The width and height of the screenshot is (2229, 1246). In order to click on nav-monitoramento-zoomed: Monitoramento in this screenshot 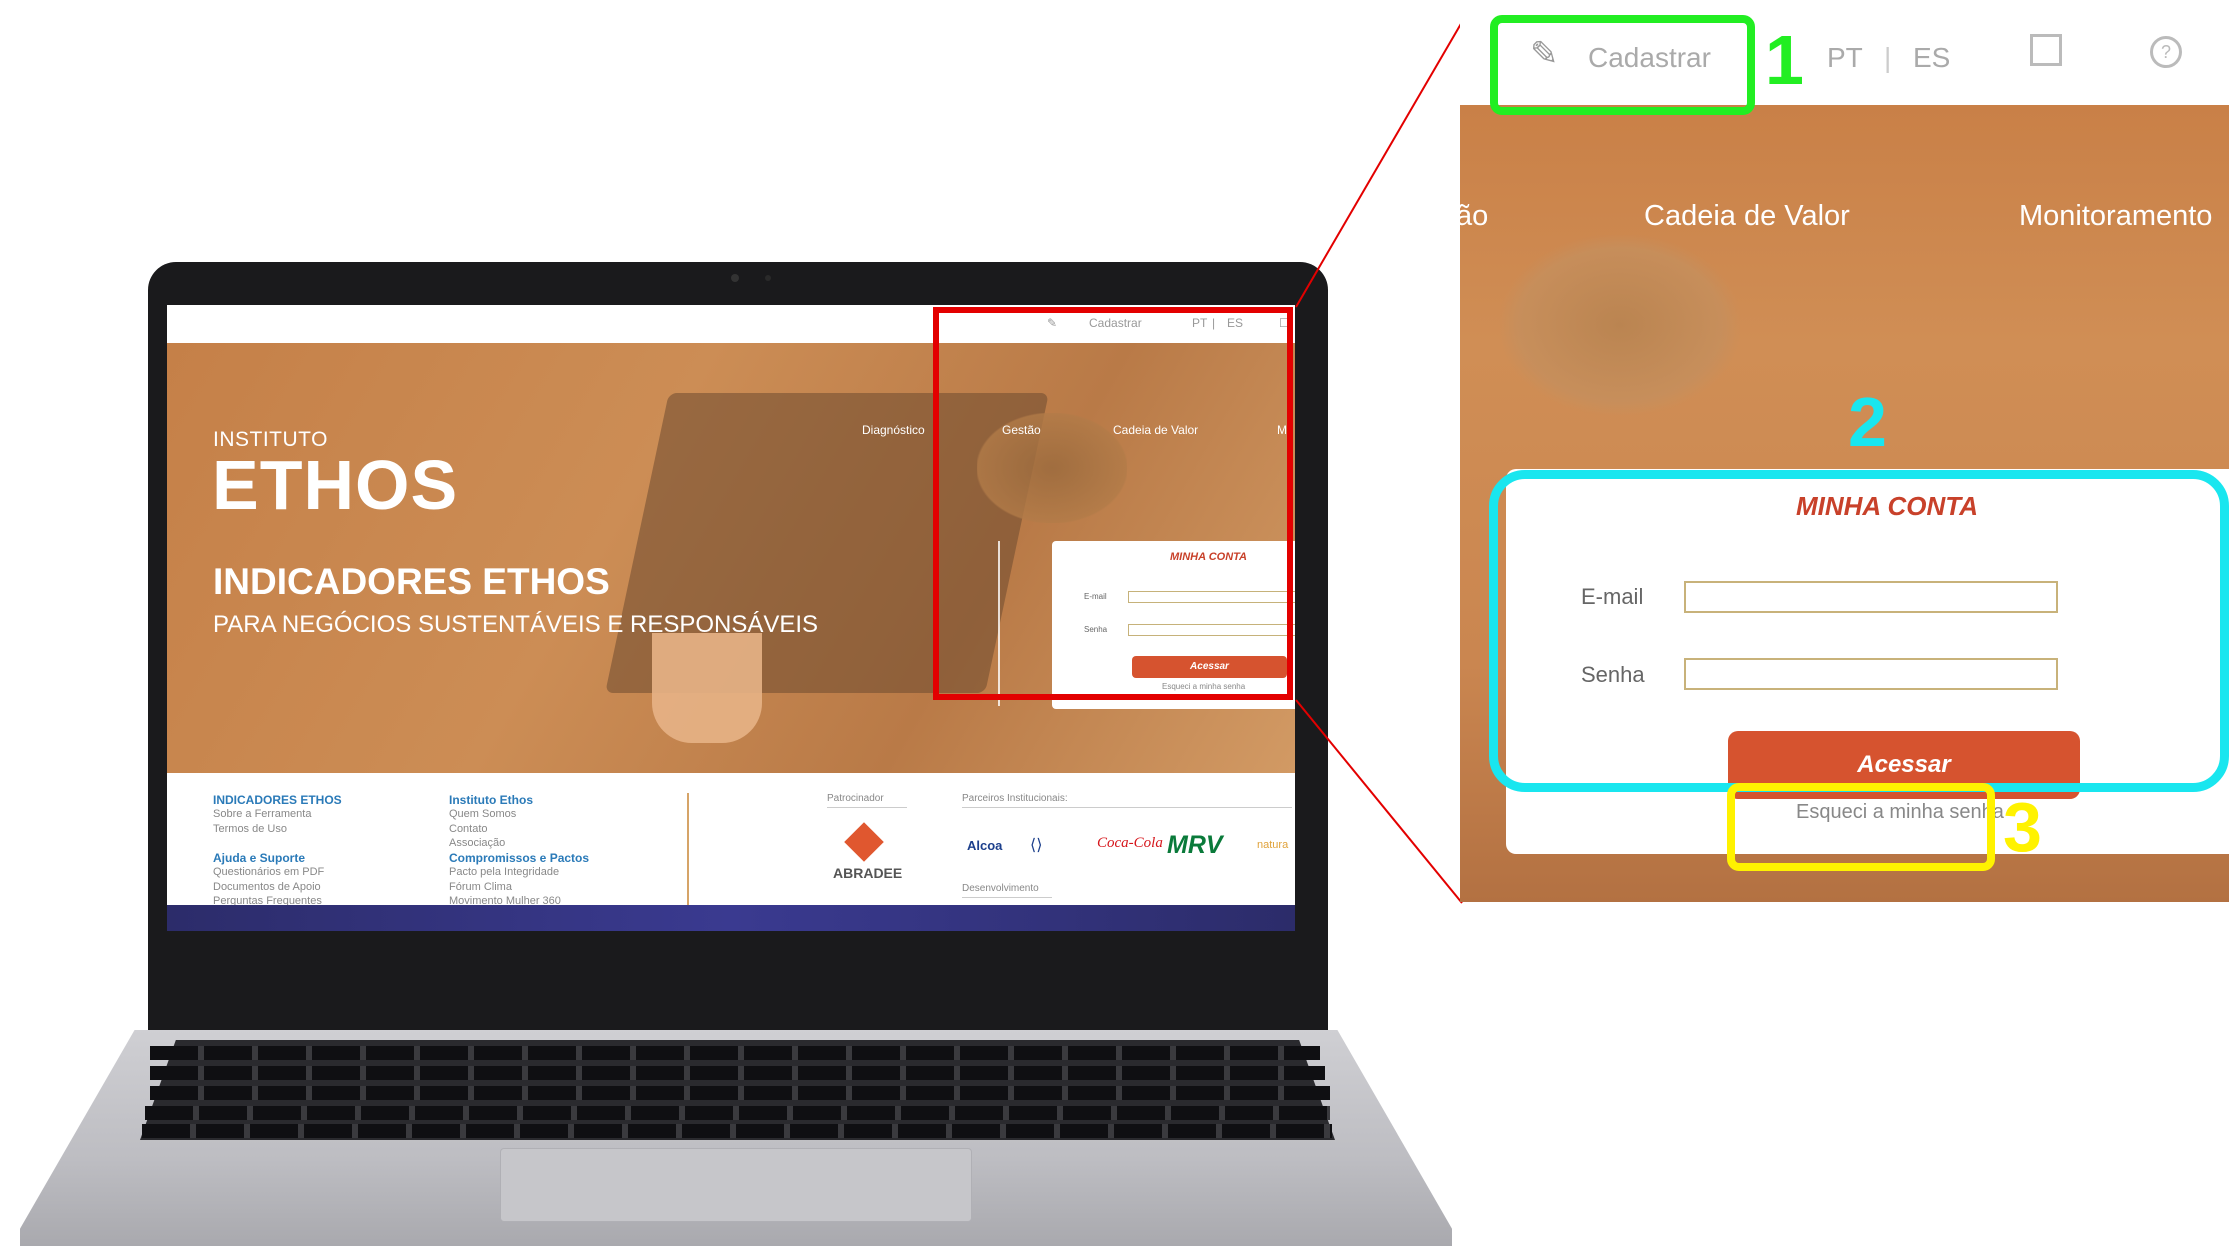, I will do `click(2115, 216)`.